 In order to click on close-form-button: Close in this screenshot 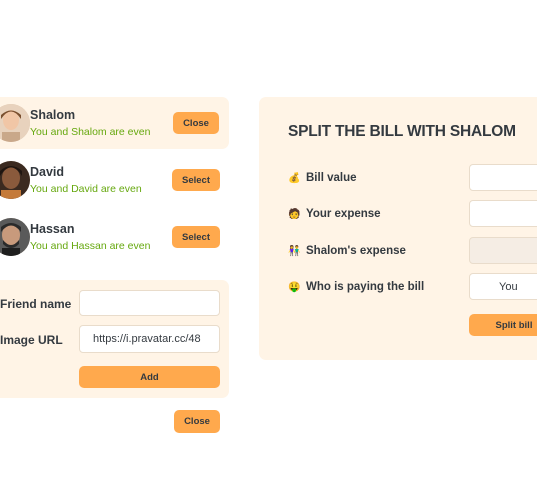, I will do `click(197, 421)`.